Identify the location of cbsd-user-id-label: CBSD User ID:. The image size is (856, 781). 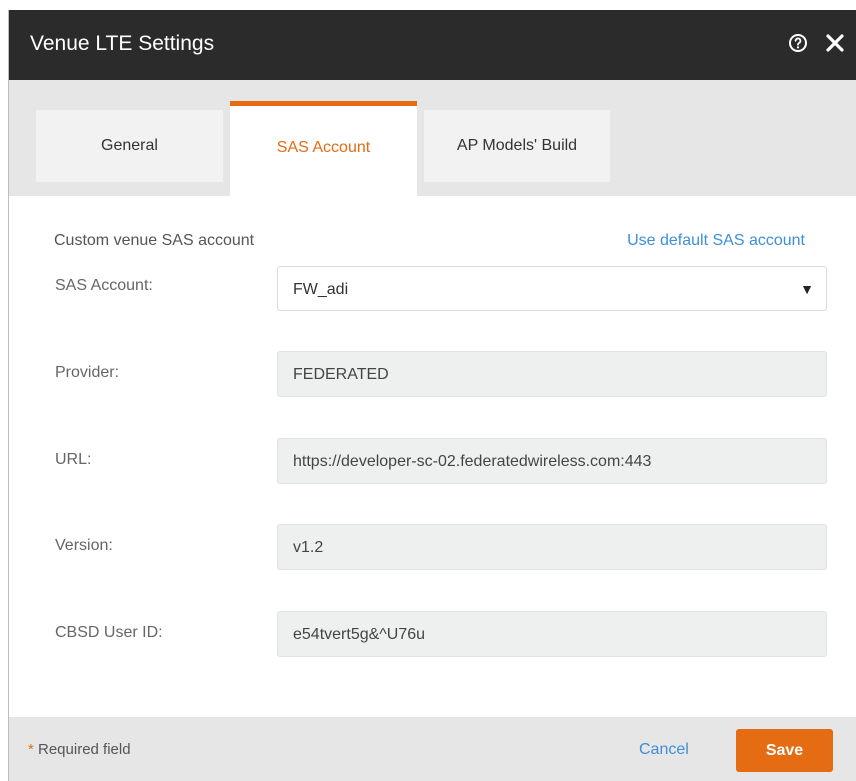
(109, 632).